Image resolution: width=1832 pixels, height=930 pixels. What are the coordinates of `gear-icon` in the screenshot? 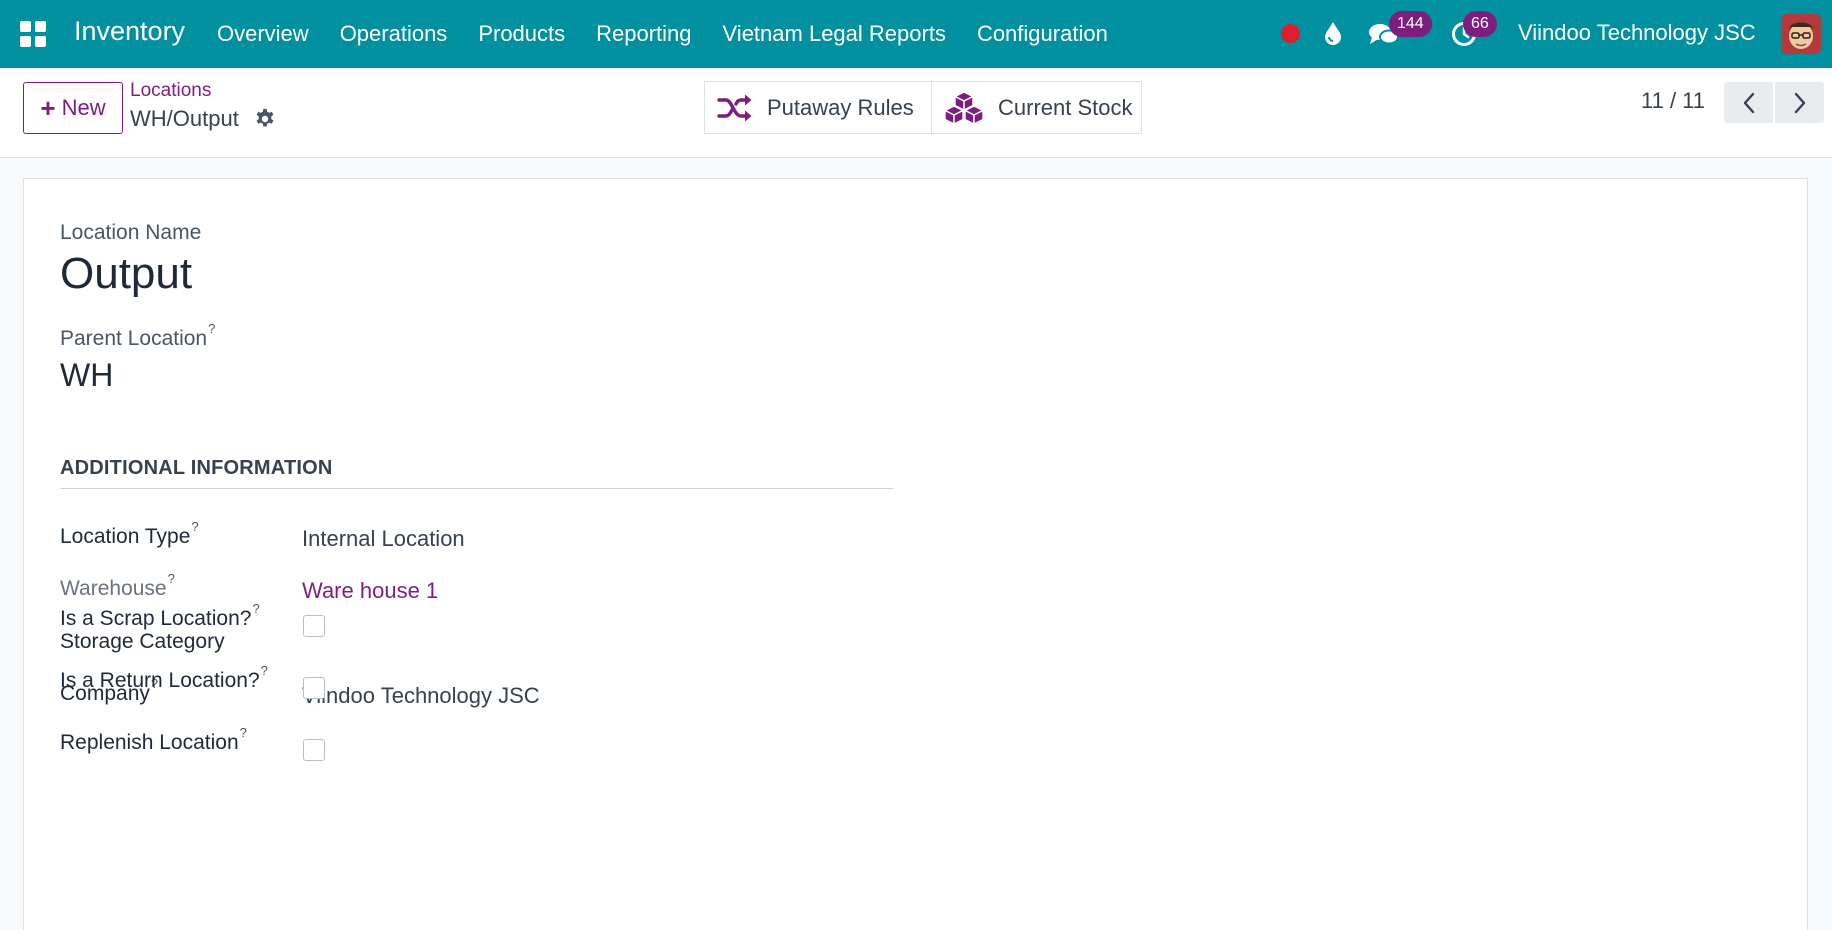 It's located at (265, 119).